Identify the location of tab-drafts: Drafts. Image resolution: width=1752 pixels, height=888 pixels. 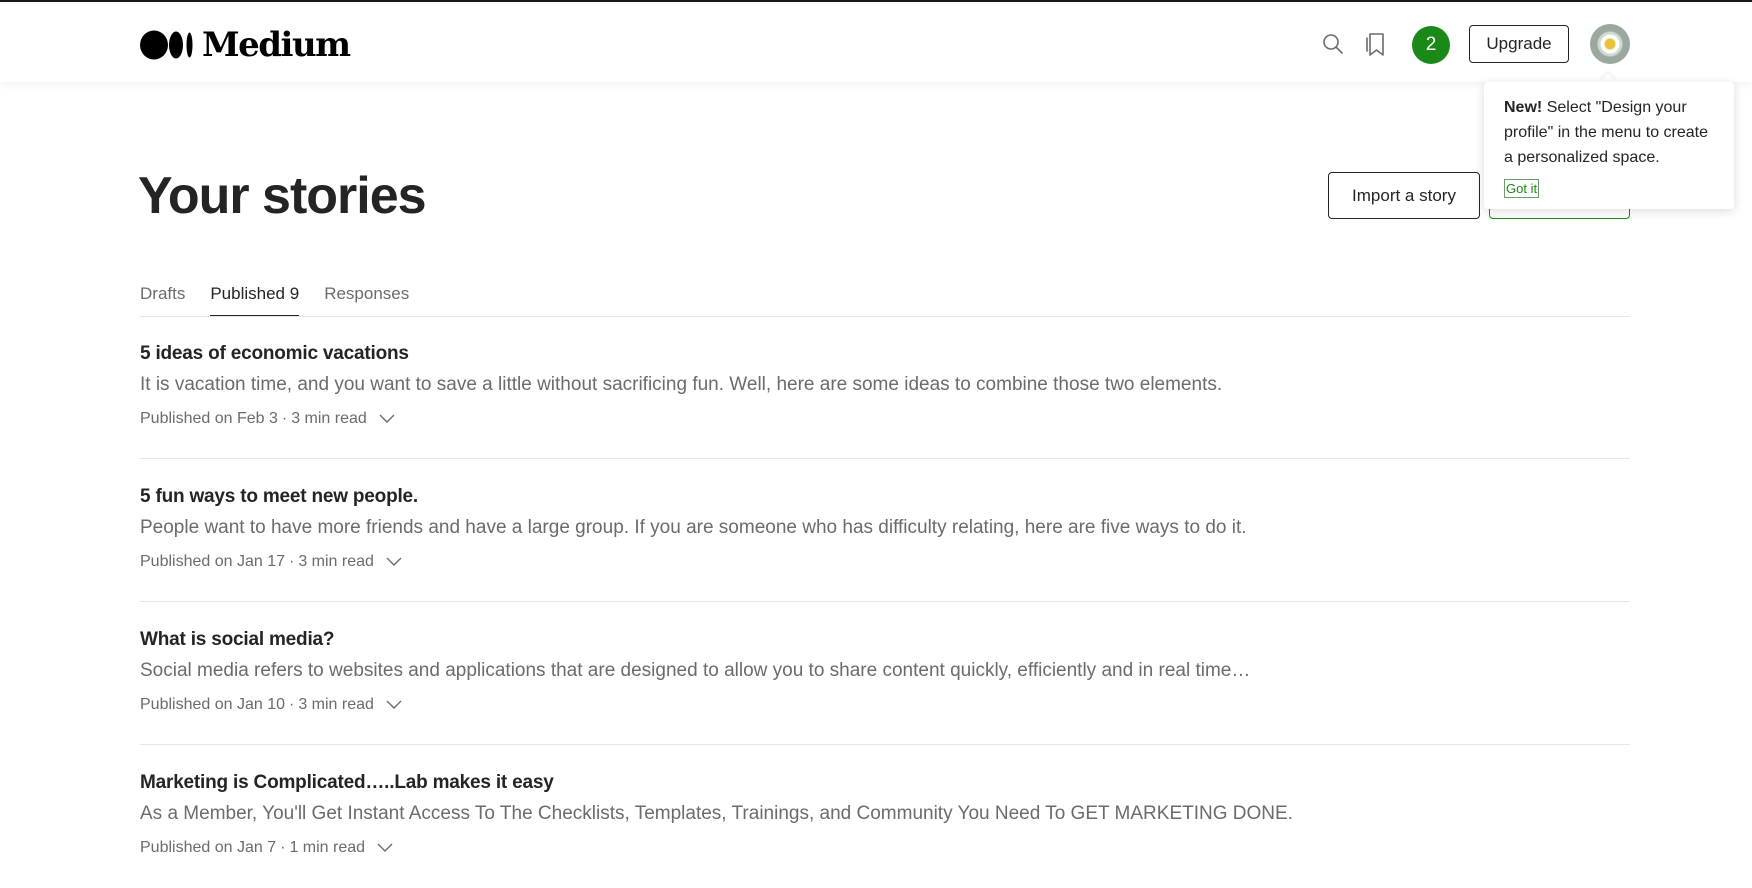
(162, 297).